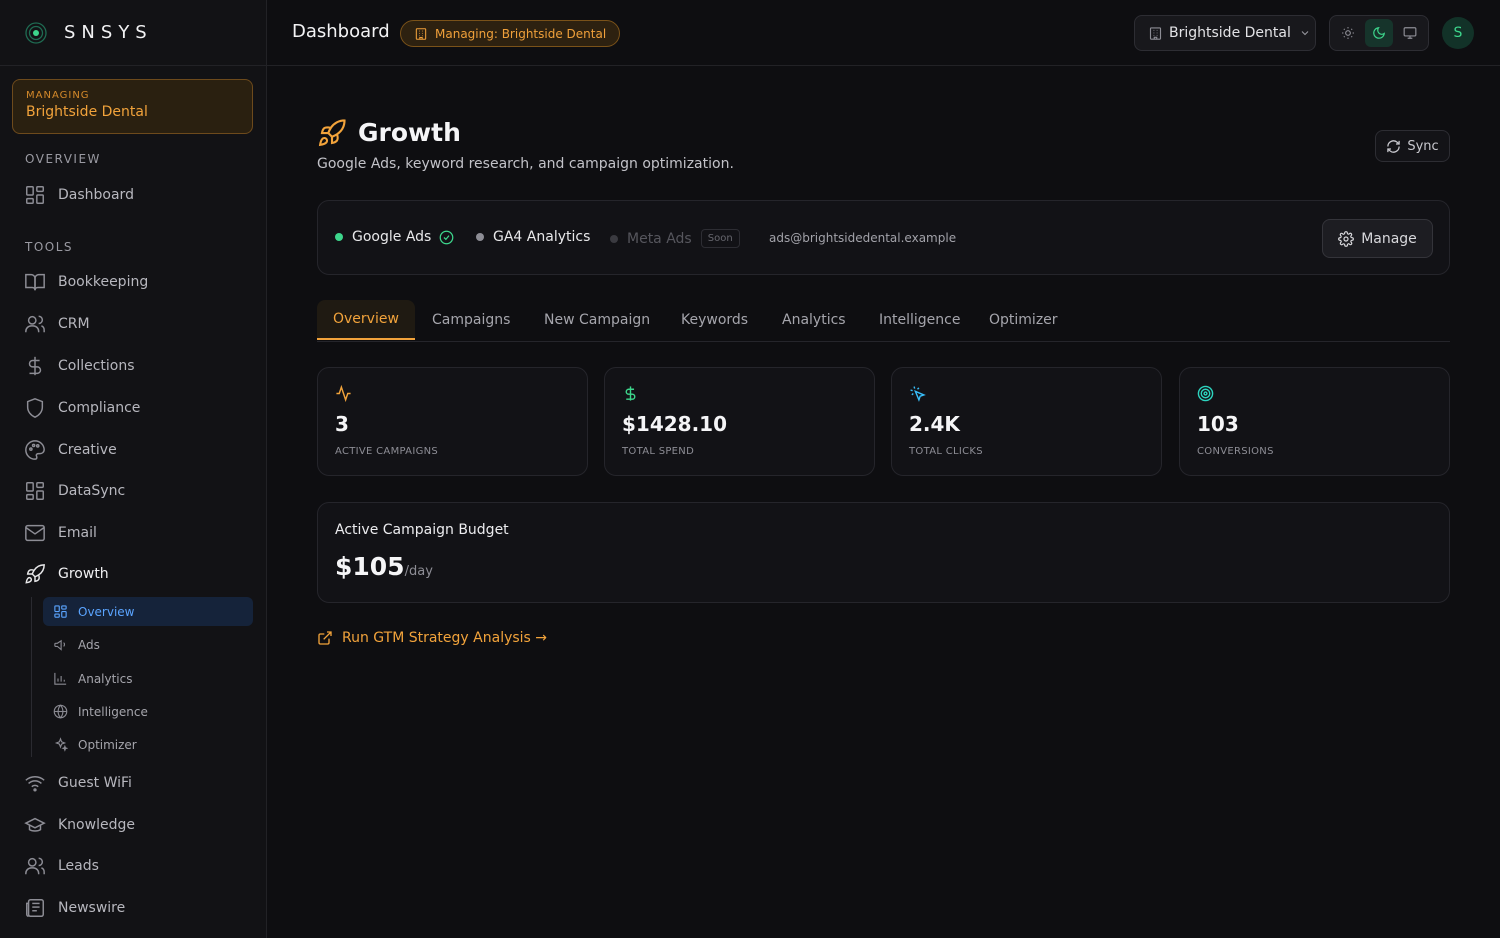 The height and width of the screenshot is (938, 1500). Describe the element at coordinates (77, 533) in the screenshot. I see `sidebar-item-label: Email` at that location.